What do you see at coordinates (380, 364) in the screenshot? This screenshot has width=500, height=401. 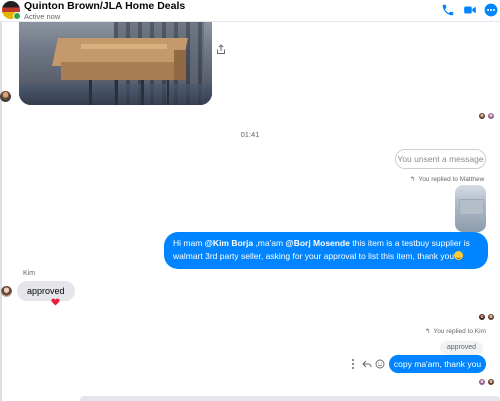 I see `smiley-react-icon` at bounding box center [380, 364].